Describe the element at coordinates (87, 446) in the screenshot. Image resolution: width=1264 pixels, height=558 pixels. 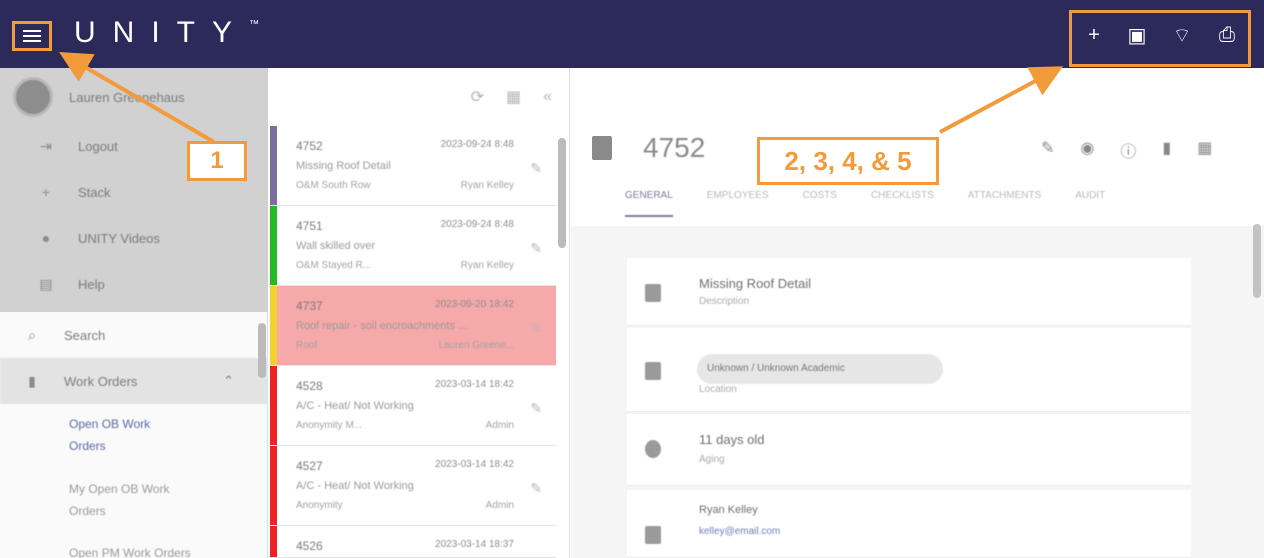
I see `sub-item-open-ob-line2: Orders` at that location.